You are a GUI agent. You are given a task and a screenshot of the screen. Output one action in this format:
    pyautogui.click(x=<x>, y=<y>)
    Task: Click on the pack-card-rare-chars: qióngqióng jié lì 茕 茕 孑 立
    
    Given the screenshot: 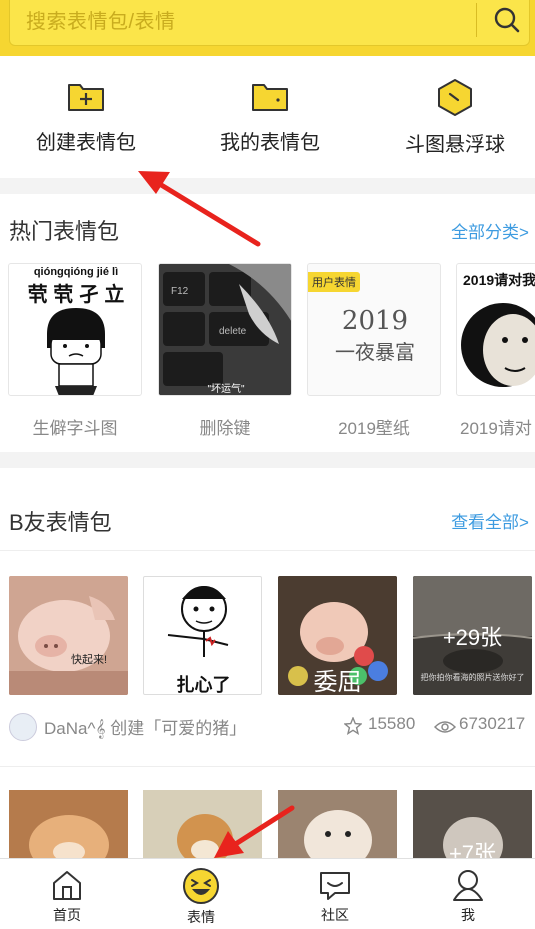 What is the action you would take?
    pyautogui.click(x=75, y=329)
    